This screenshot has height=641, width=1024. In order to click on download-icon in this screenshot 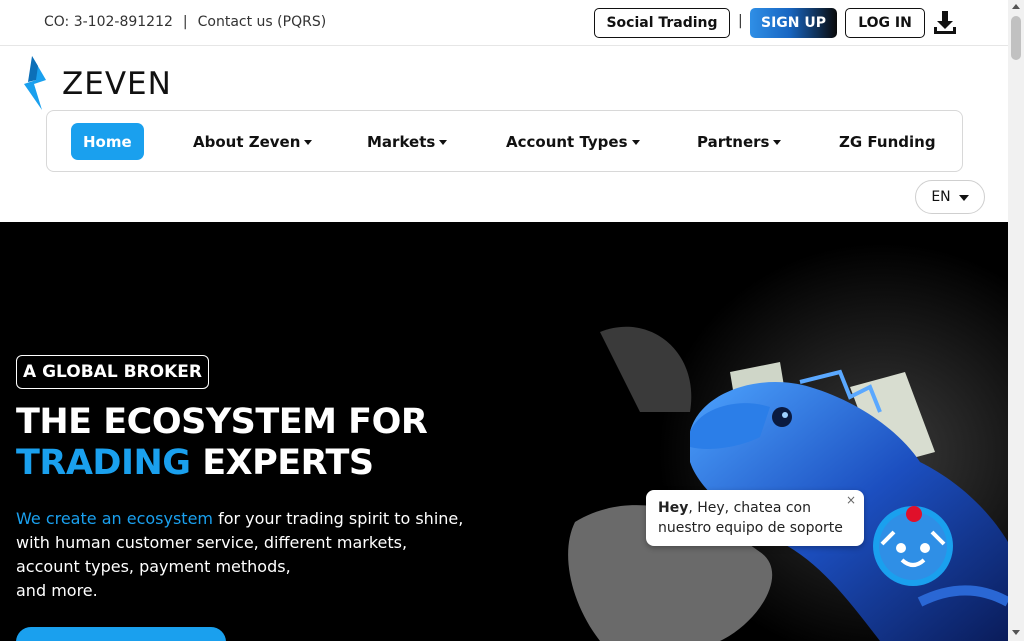, I will do `click(945, 23)`.